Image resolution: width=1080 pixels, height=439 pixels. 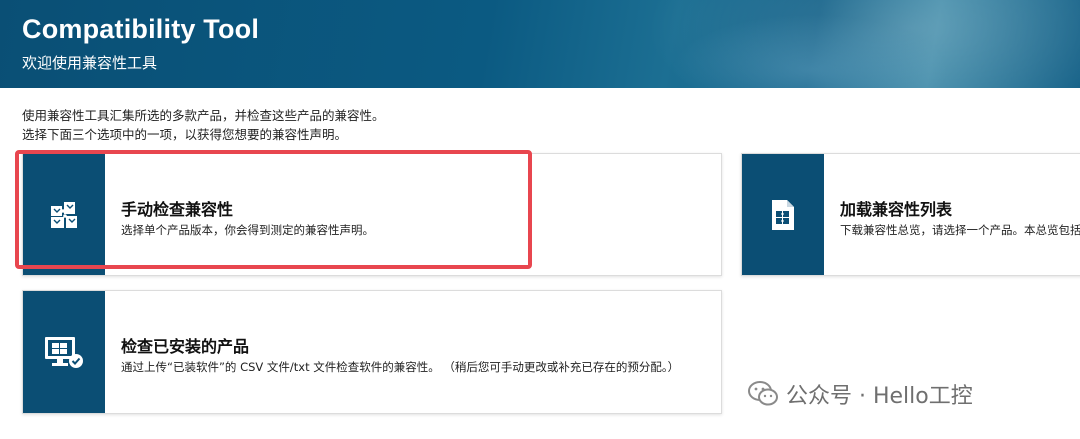 I want to click on monitor-check-icon, so click(x=64, y=352).